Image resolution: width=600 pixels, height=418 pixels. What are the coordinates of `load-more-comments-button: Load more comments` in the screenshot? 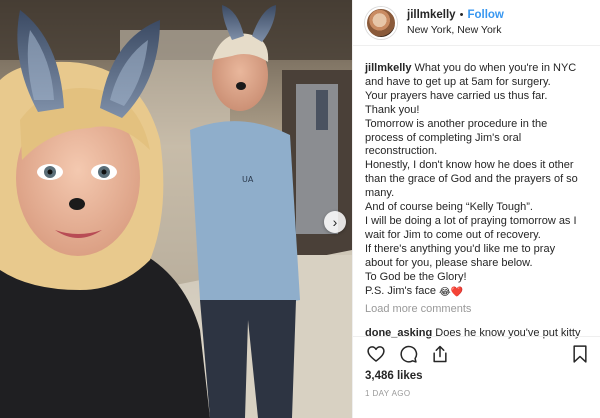 It's located at (478, 310).